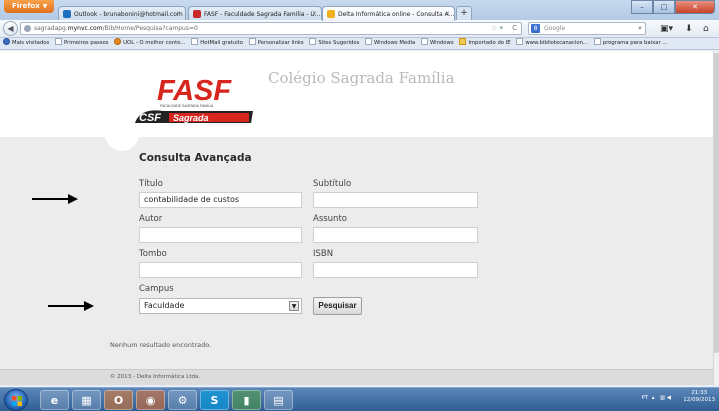  I want to click on close-window-icon: ✕, so click(695, 7).